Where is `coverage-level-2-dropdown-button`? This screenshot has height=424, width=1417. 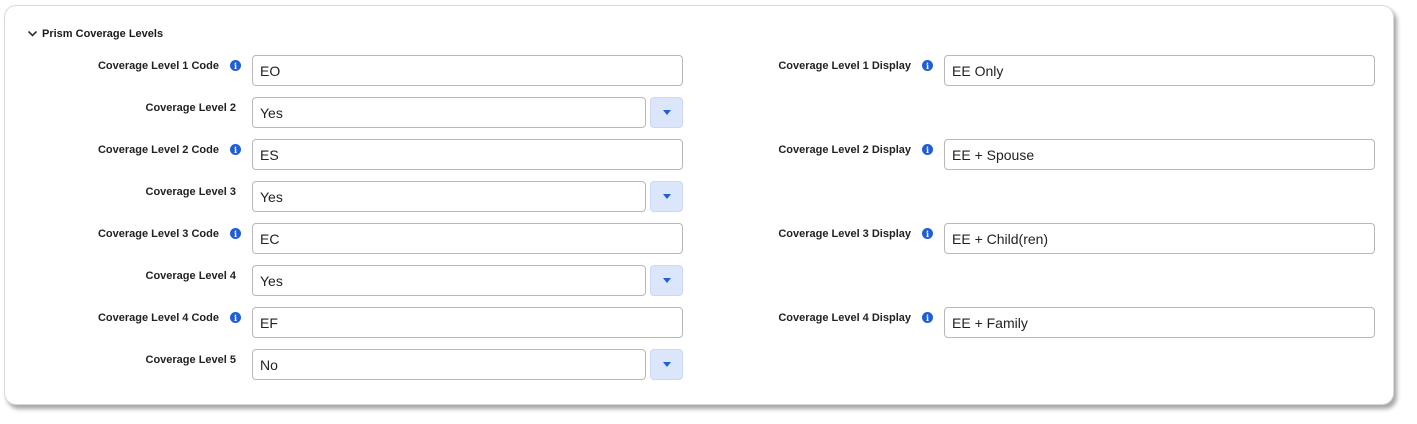 coverage-level-2-dropdown-button is located at coordinates (666, 112).